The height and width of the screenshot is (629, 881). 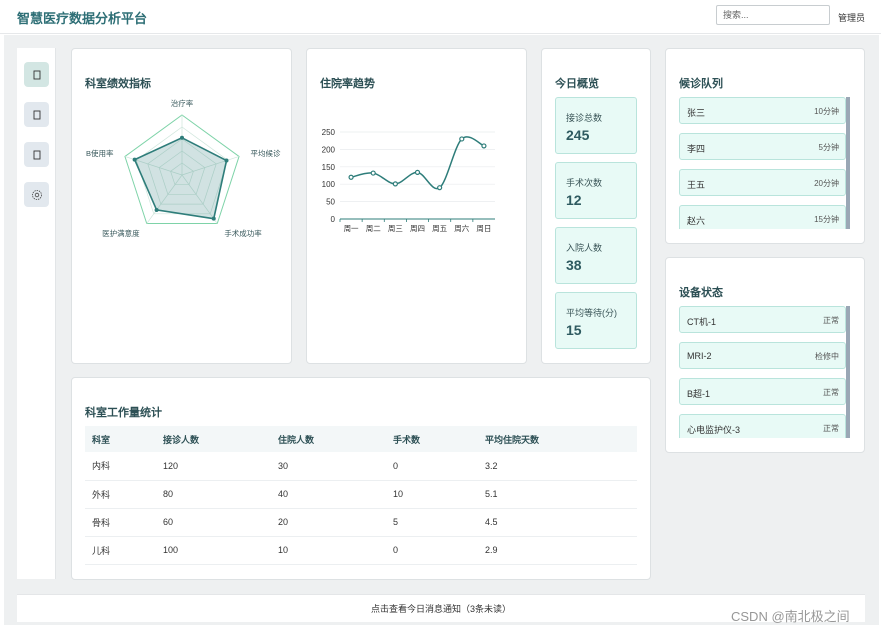 I want to click on device-item: B超-1 正常, so click(x=762, y=391).